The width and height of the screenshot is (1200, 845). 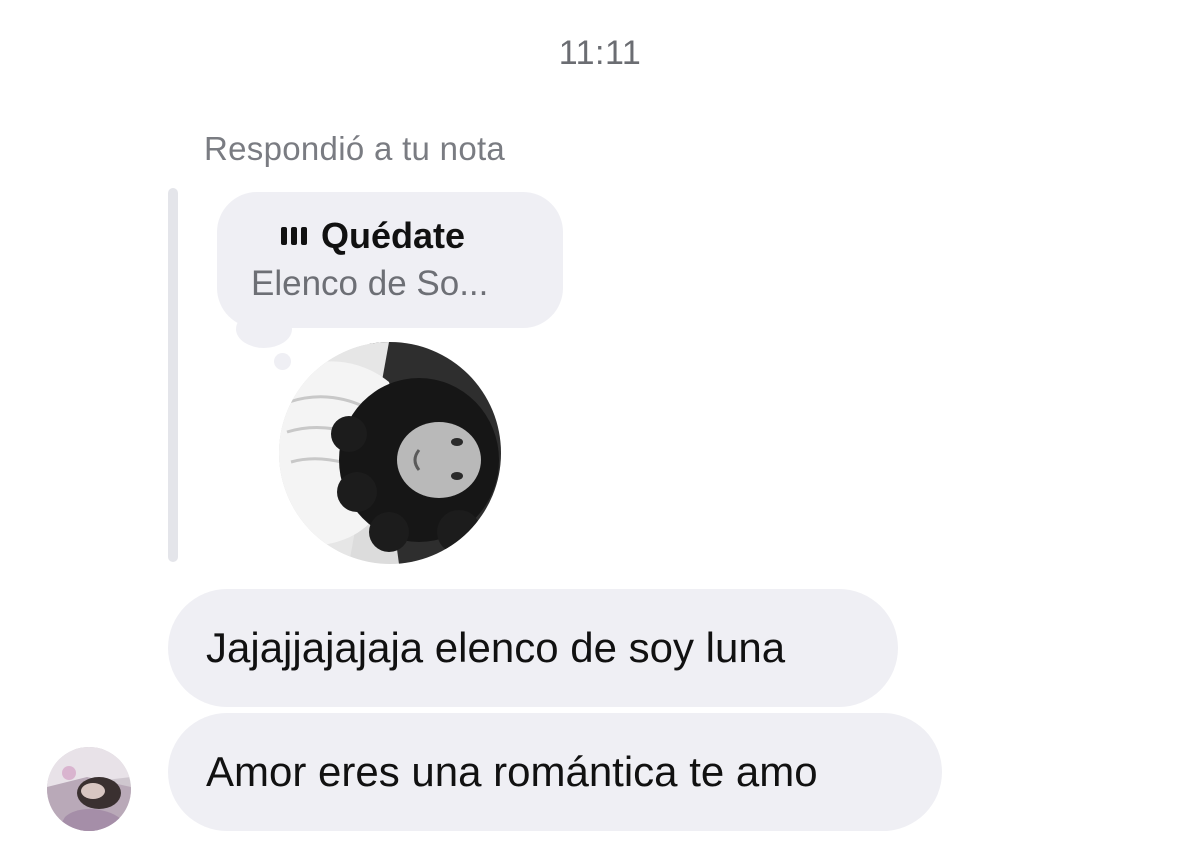 What do you see at coordinates (173, 375) in the screenshot?
I see `reply-indicator-bar` at bounding box center [173, 375].